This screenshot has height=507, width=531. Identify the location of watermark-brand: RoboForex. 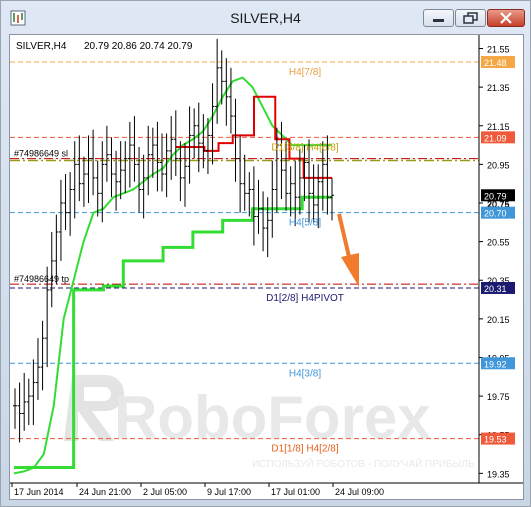
(272, 417).